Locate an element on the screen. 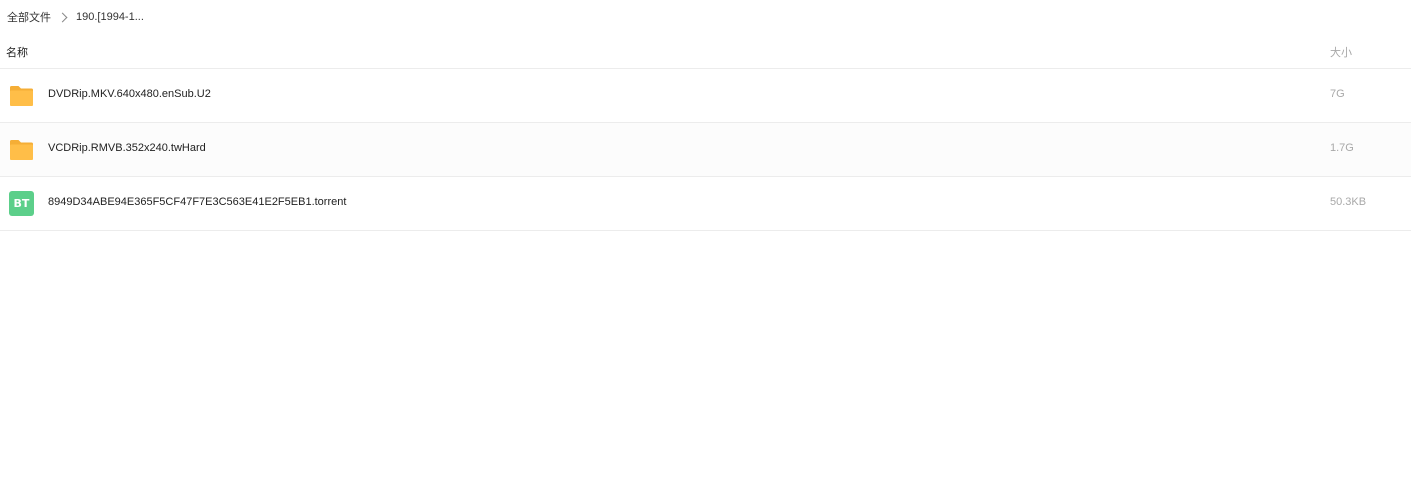 This screenshot has height=487, width=1411. breadcrumb-root-link: 全部文件 is located at coordinates (29, 17).